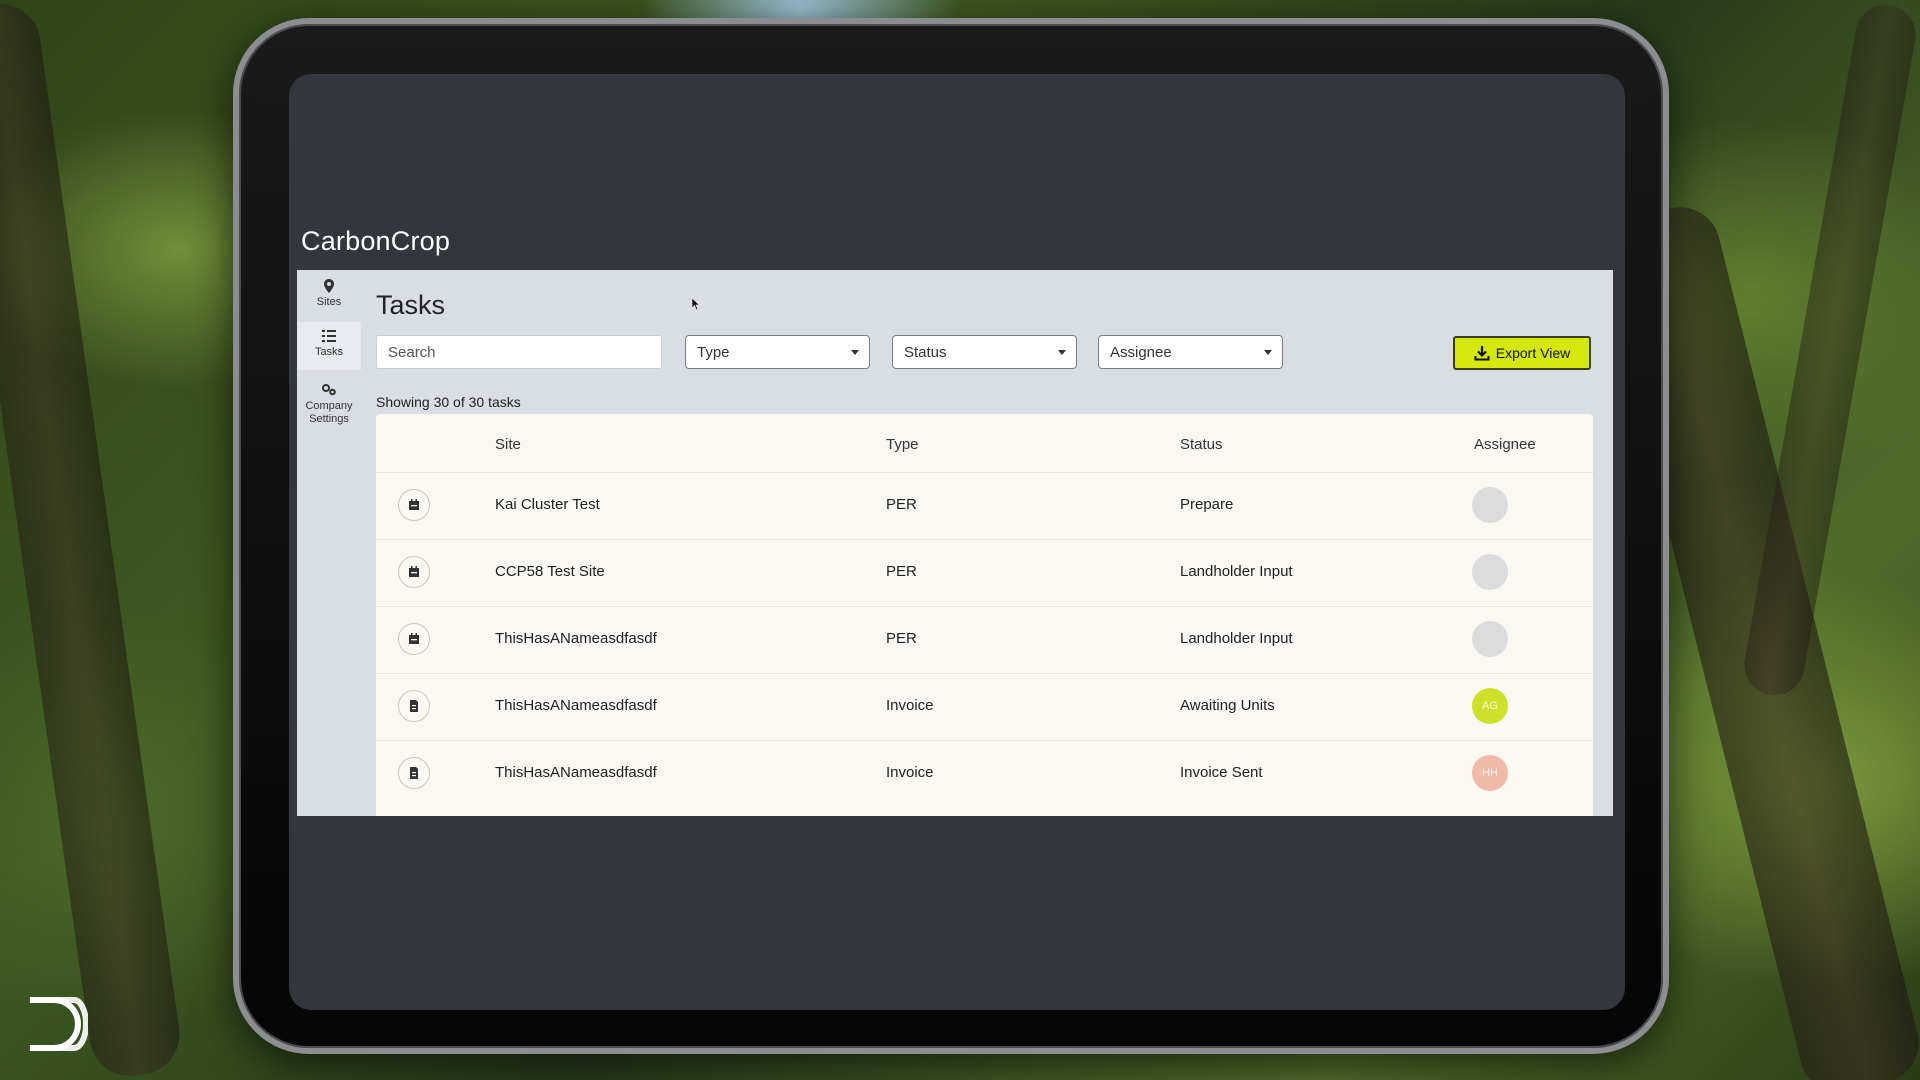 The image size is (1920, 1080). I want to click on task-list-icon, so click(329, 336).